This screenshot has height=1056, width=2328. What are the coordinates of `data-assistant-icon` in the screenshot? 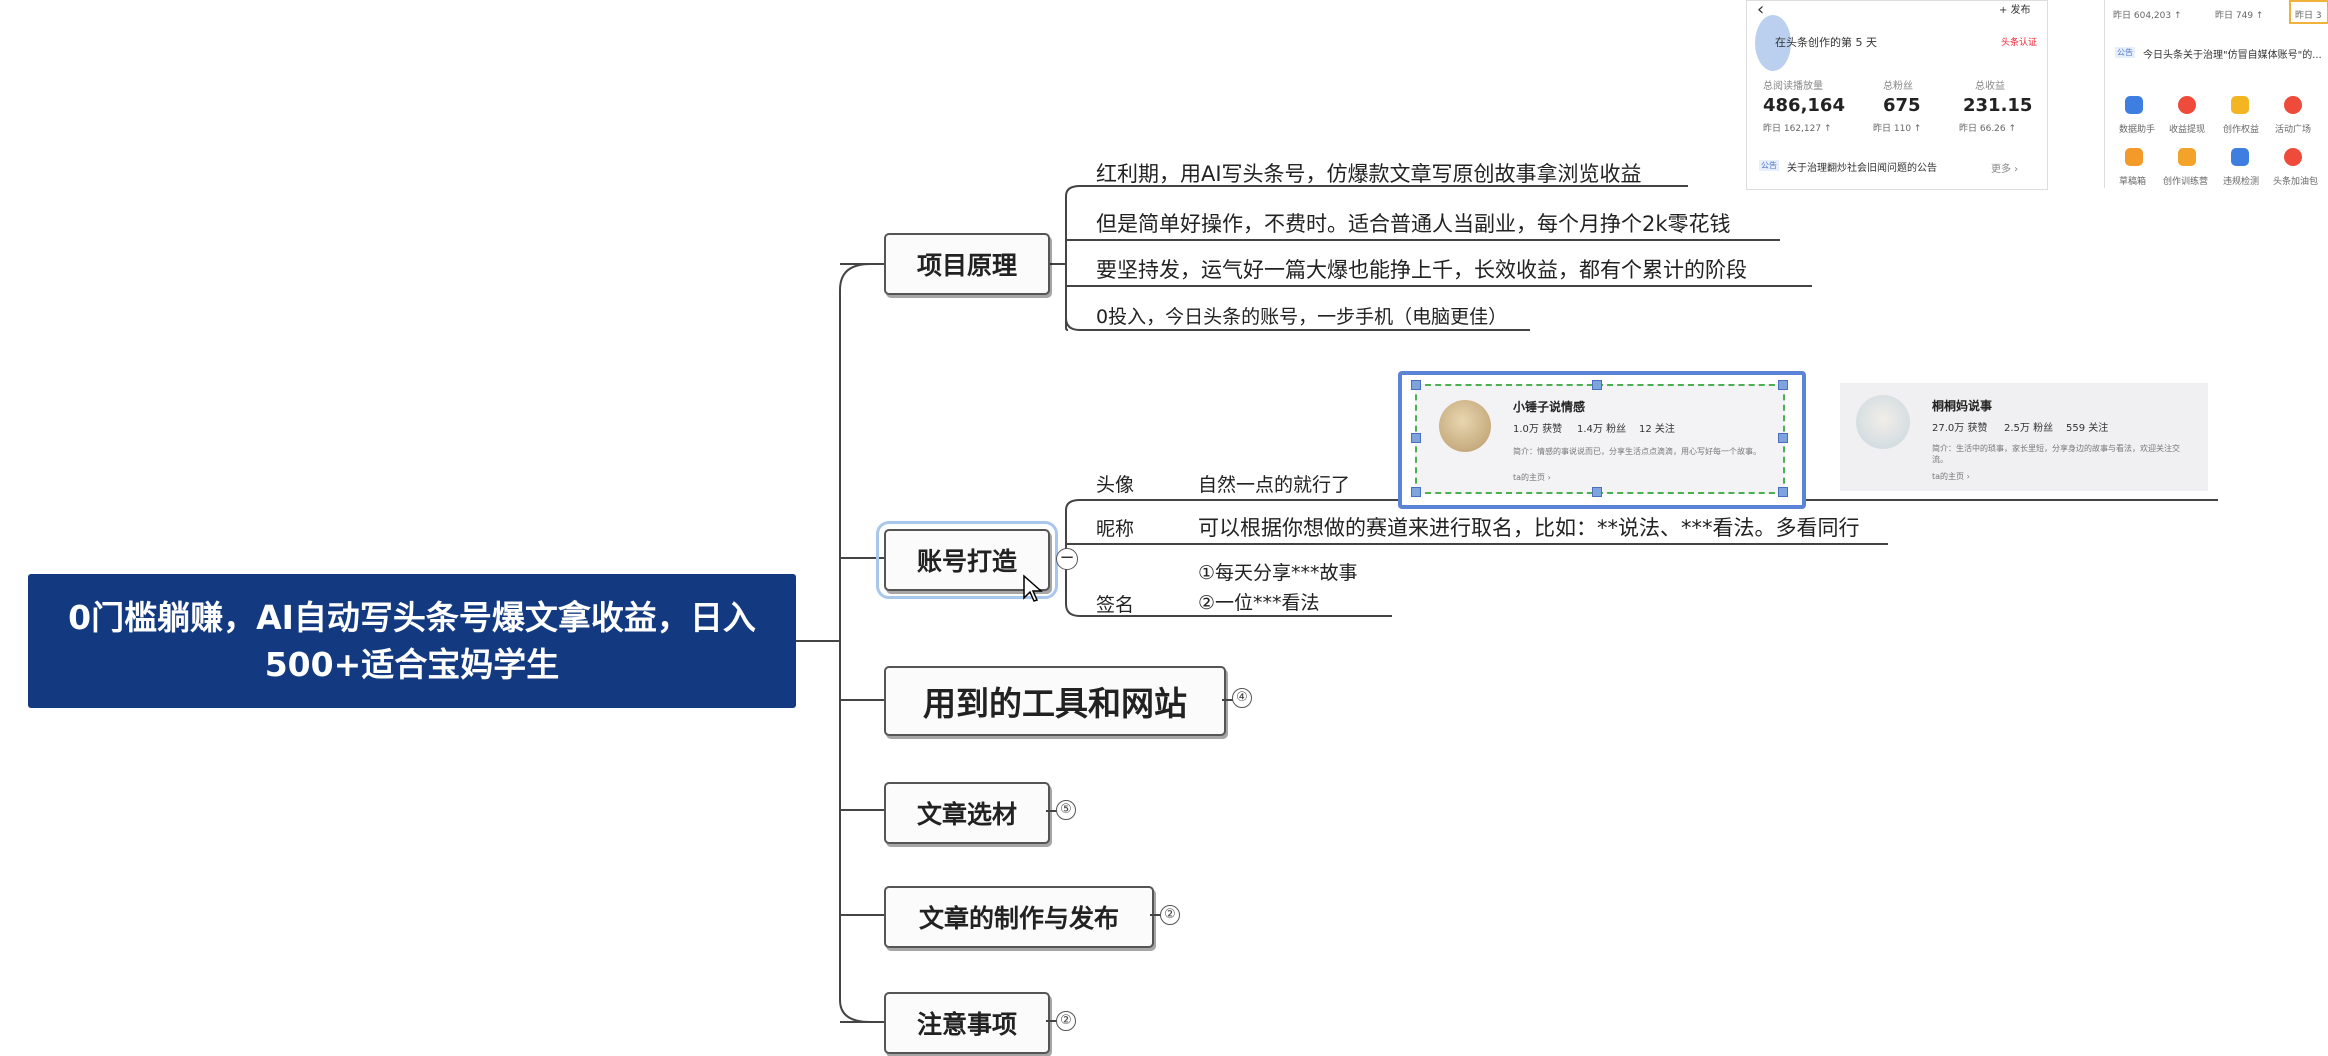 It's located at (2134, 105).